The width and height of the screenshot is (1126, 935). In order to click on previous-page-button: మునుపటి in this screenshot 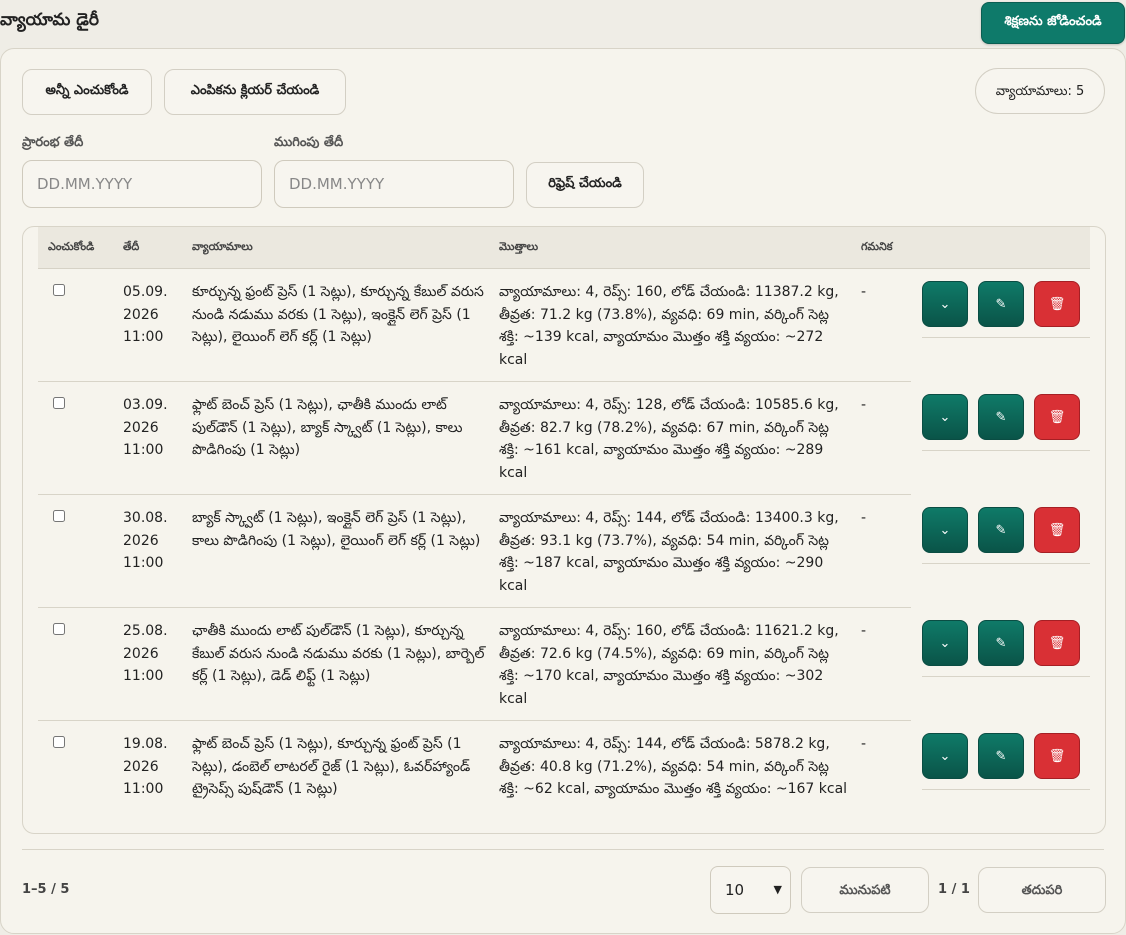, I will do `click(865, 890)`.